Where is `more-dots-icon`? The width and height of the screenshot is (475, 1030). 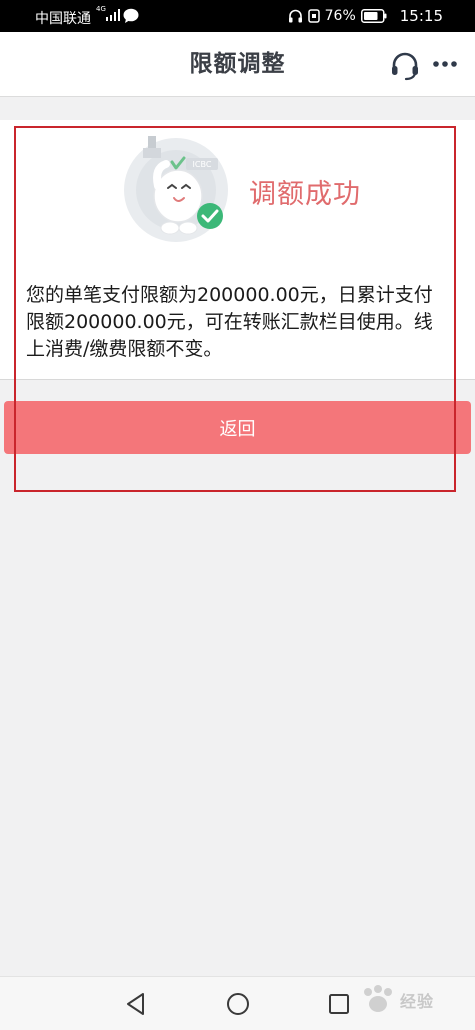
more-dots-icon is located at coordinates (445, 64).